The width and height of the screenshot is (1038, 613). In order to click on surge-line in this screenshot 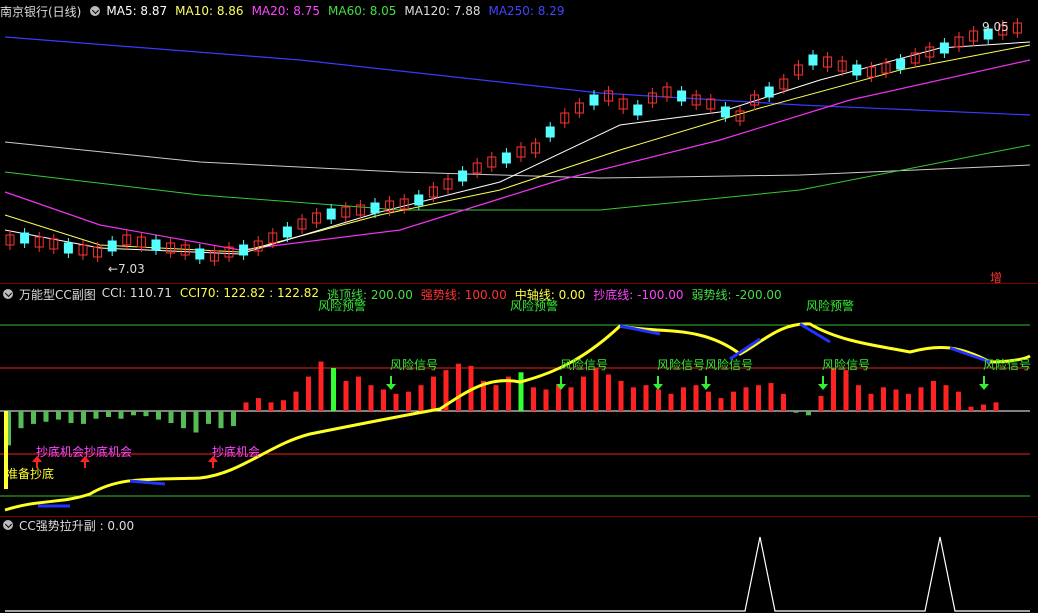, I will do `click(517, 574)`.